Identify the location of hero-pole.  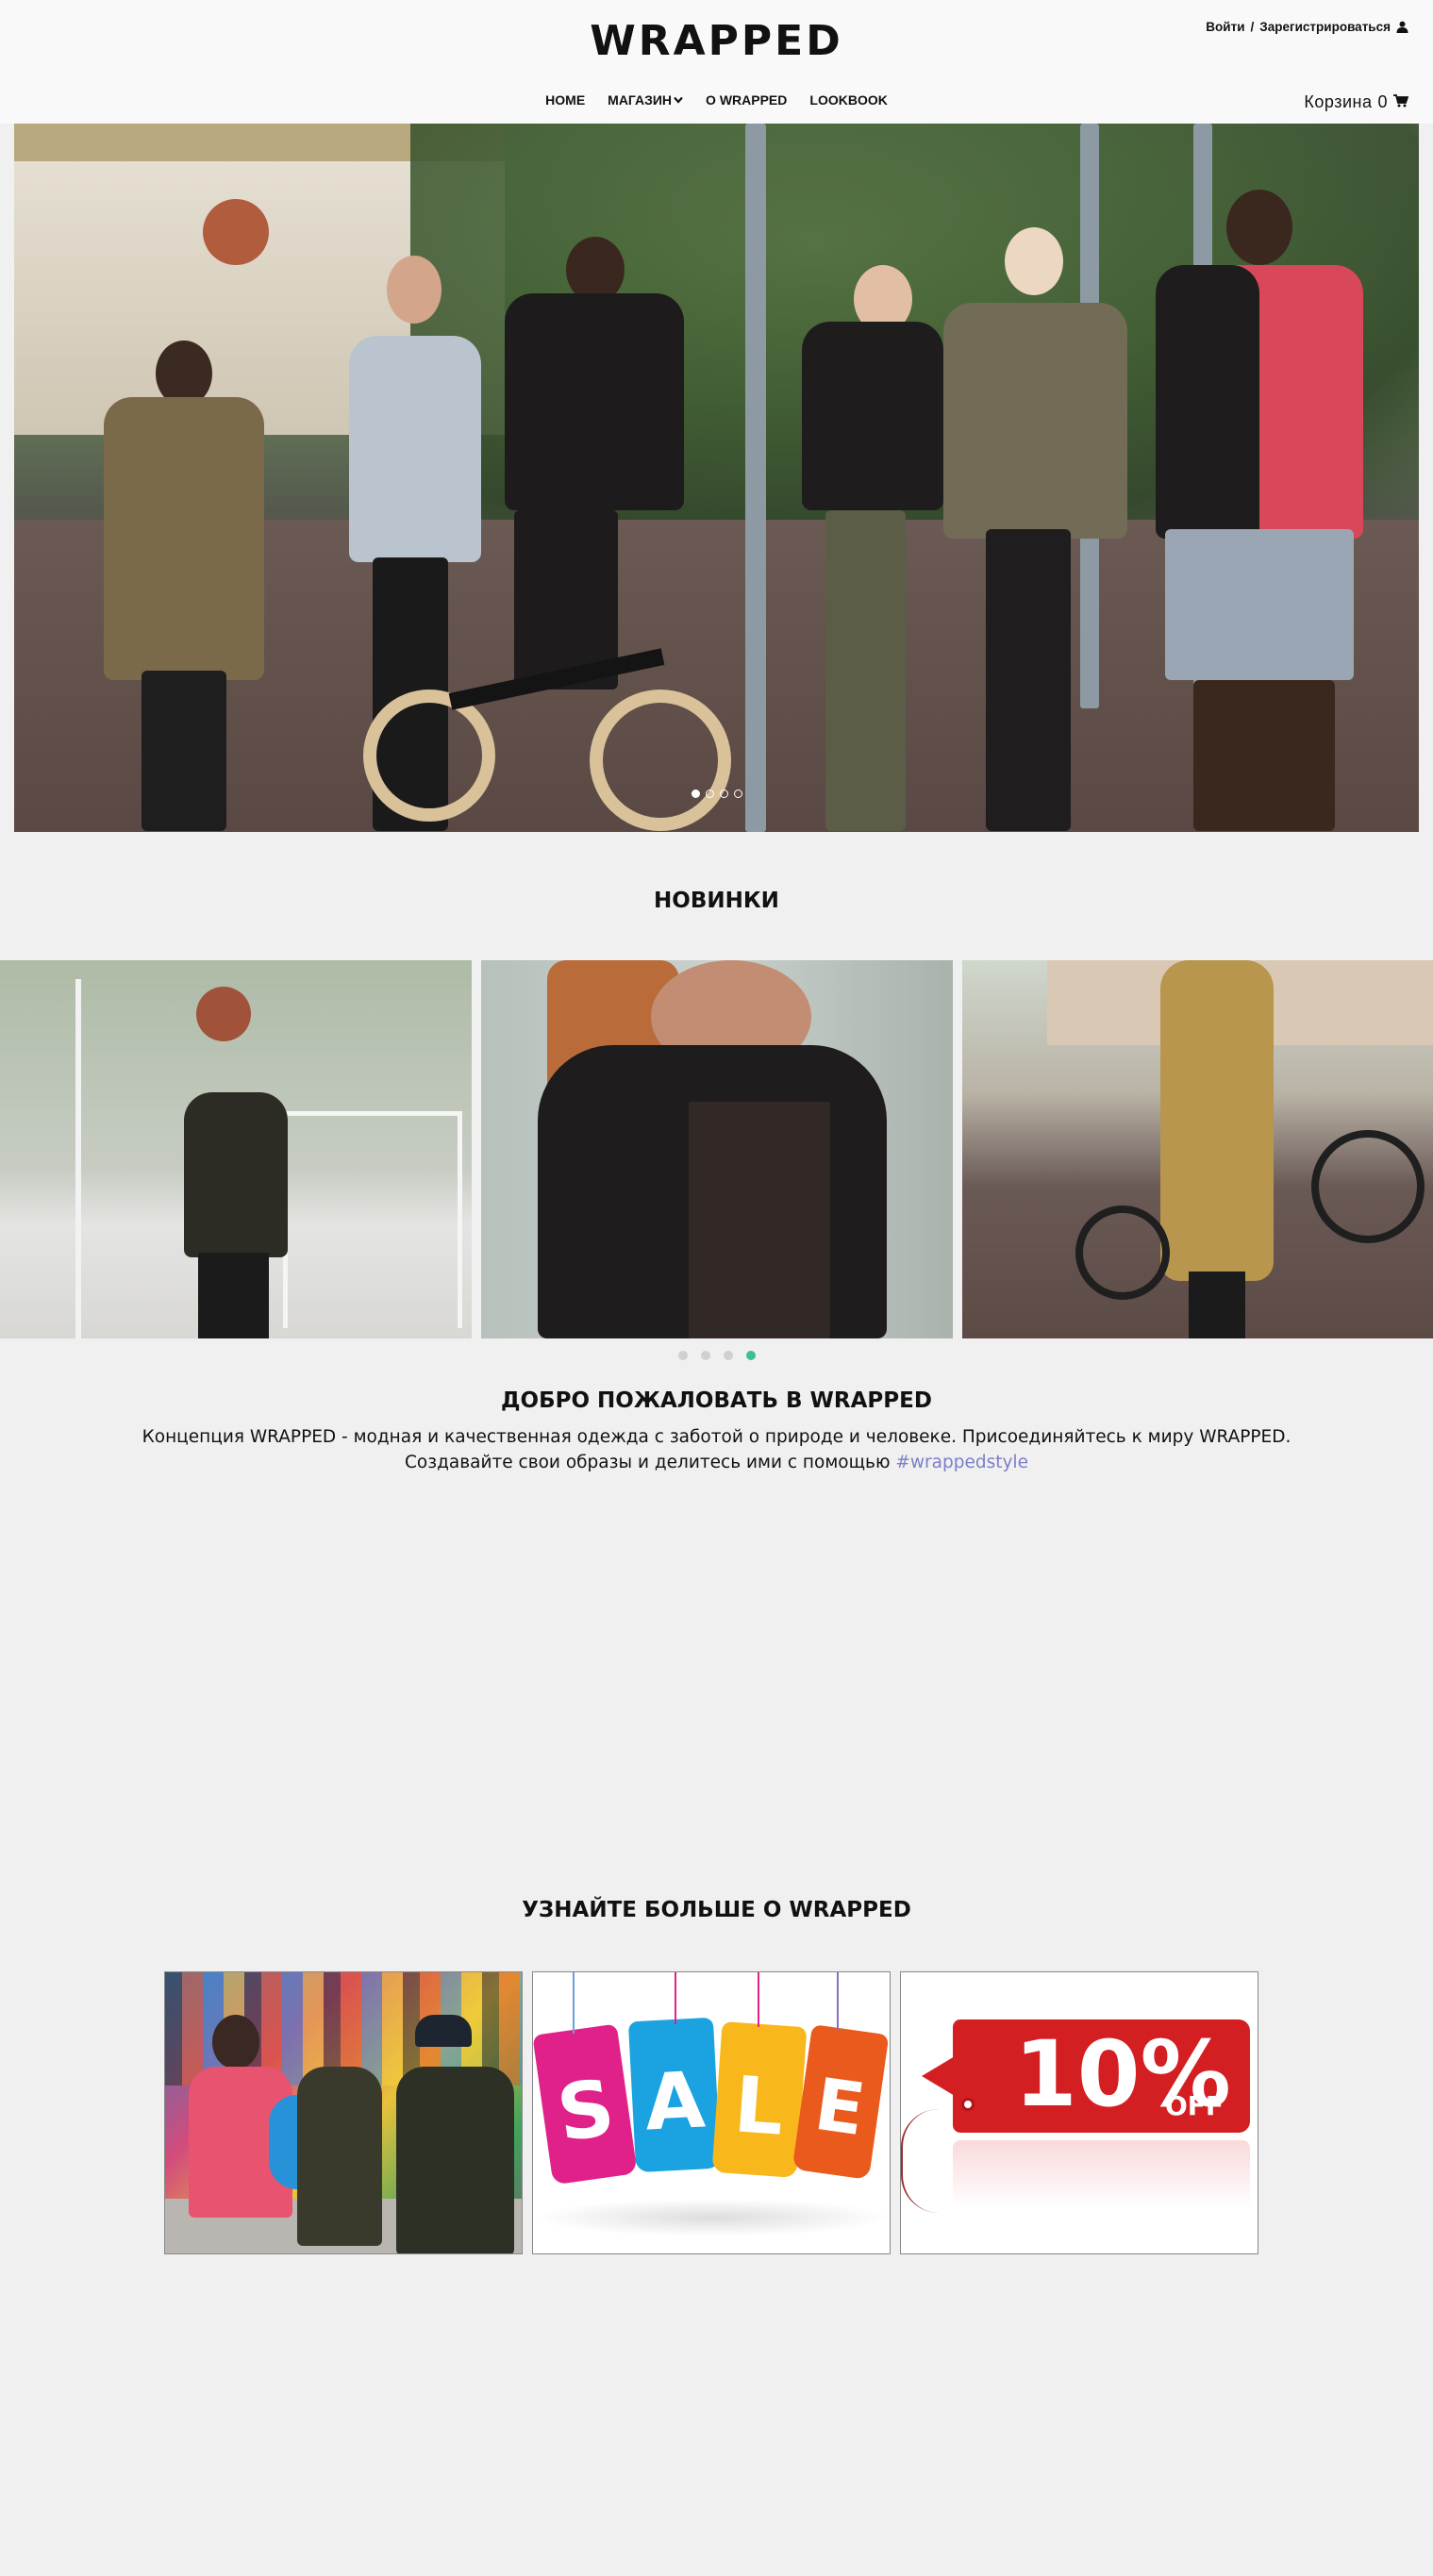
(755, 478).